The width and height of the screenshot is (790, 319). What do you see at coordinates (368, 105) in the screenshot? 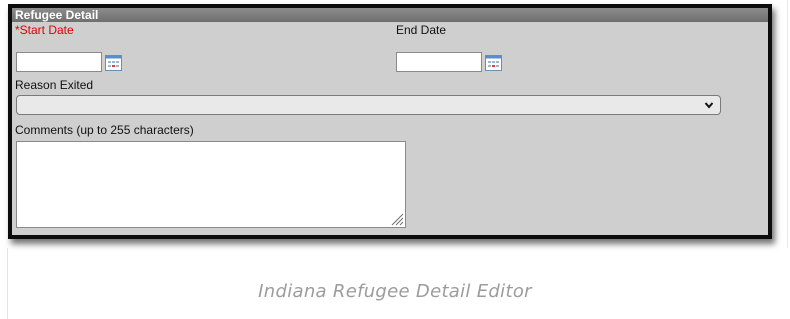
I see `reason-exited-select` at bounding box center [368, 105].